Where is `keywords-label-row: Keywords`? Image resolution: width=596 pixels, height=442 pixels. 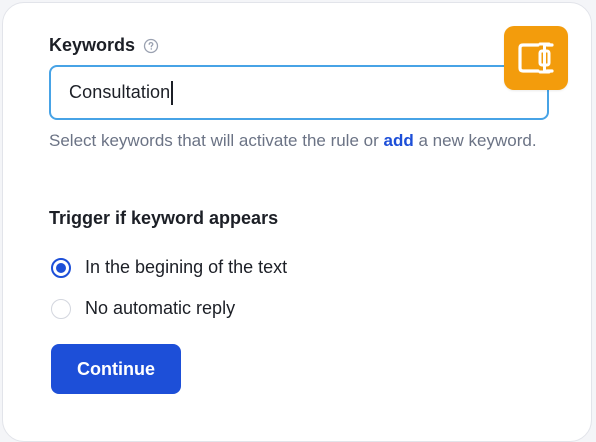
keywords-label-row: Keywords is located at coordinates (104, 45).